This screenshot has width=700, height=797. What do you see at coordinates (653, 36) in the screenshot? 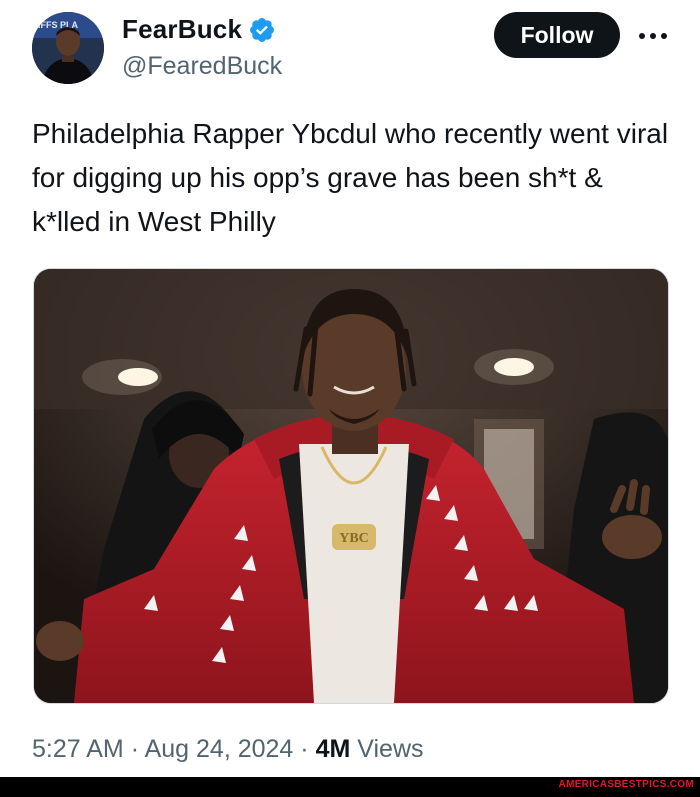
I see `more-options-icon` at bounding box center [653, 36].